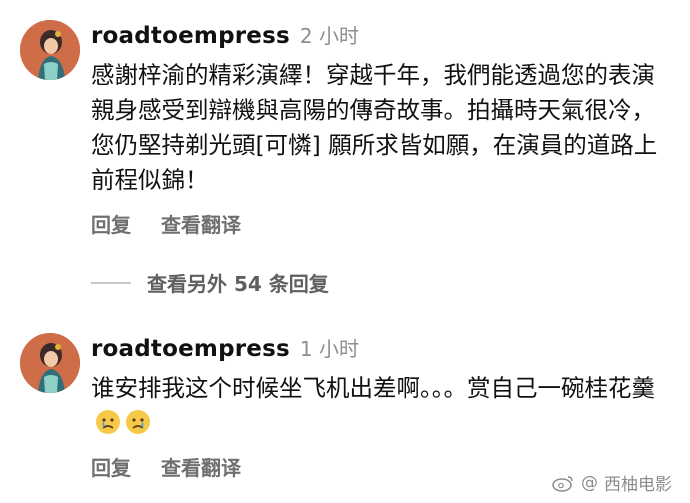 This screenshot has height=503, width=690. What do you see at coordinates (373, 388) in the screenshot?
I see `comment-text-content: 谁安排我这个时候坐飞机出差啊。。。赏自己一碗桂花羹` at bounding box center [373, 388].